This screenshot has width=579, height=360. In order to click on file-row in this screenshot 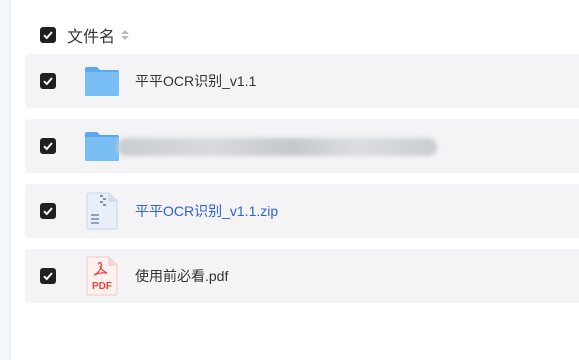, I will do `click(302, 146)`.